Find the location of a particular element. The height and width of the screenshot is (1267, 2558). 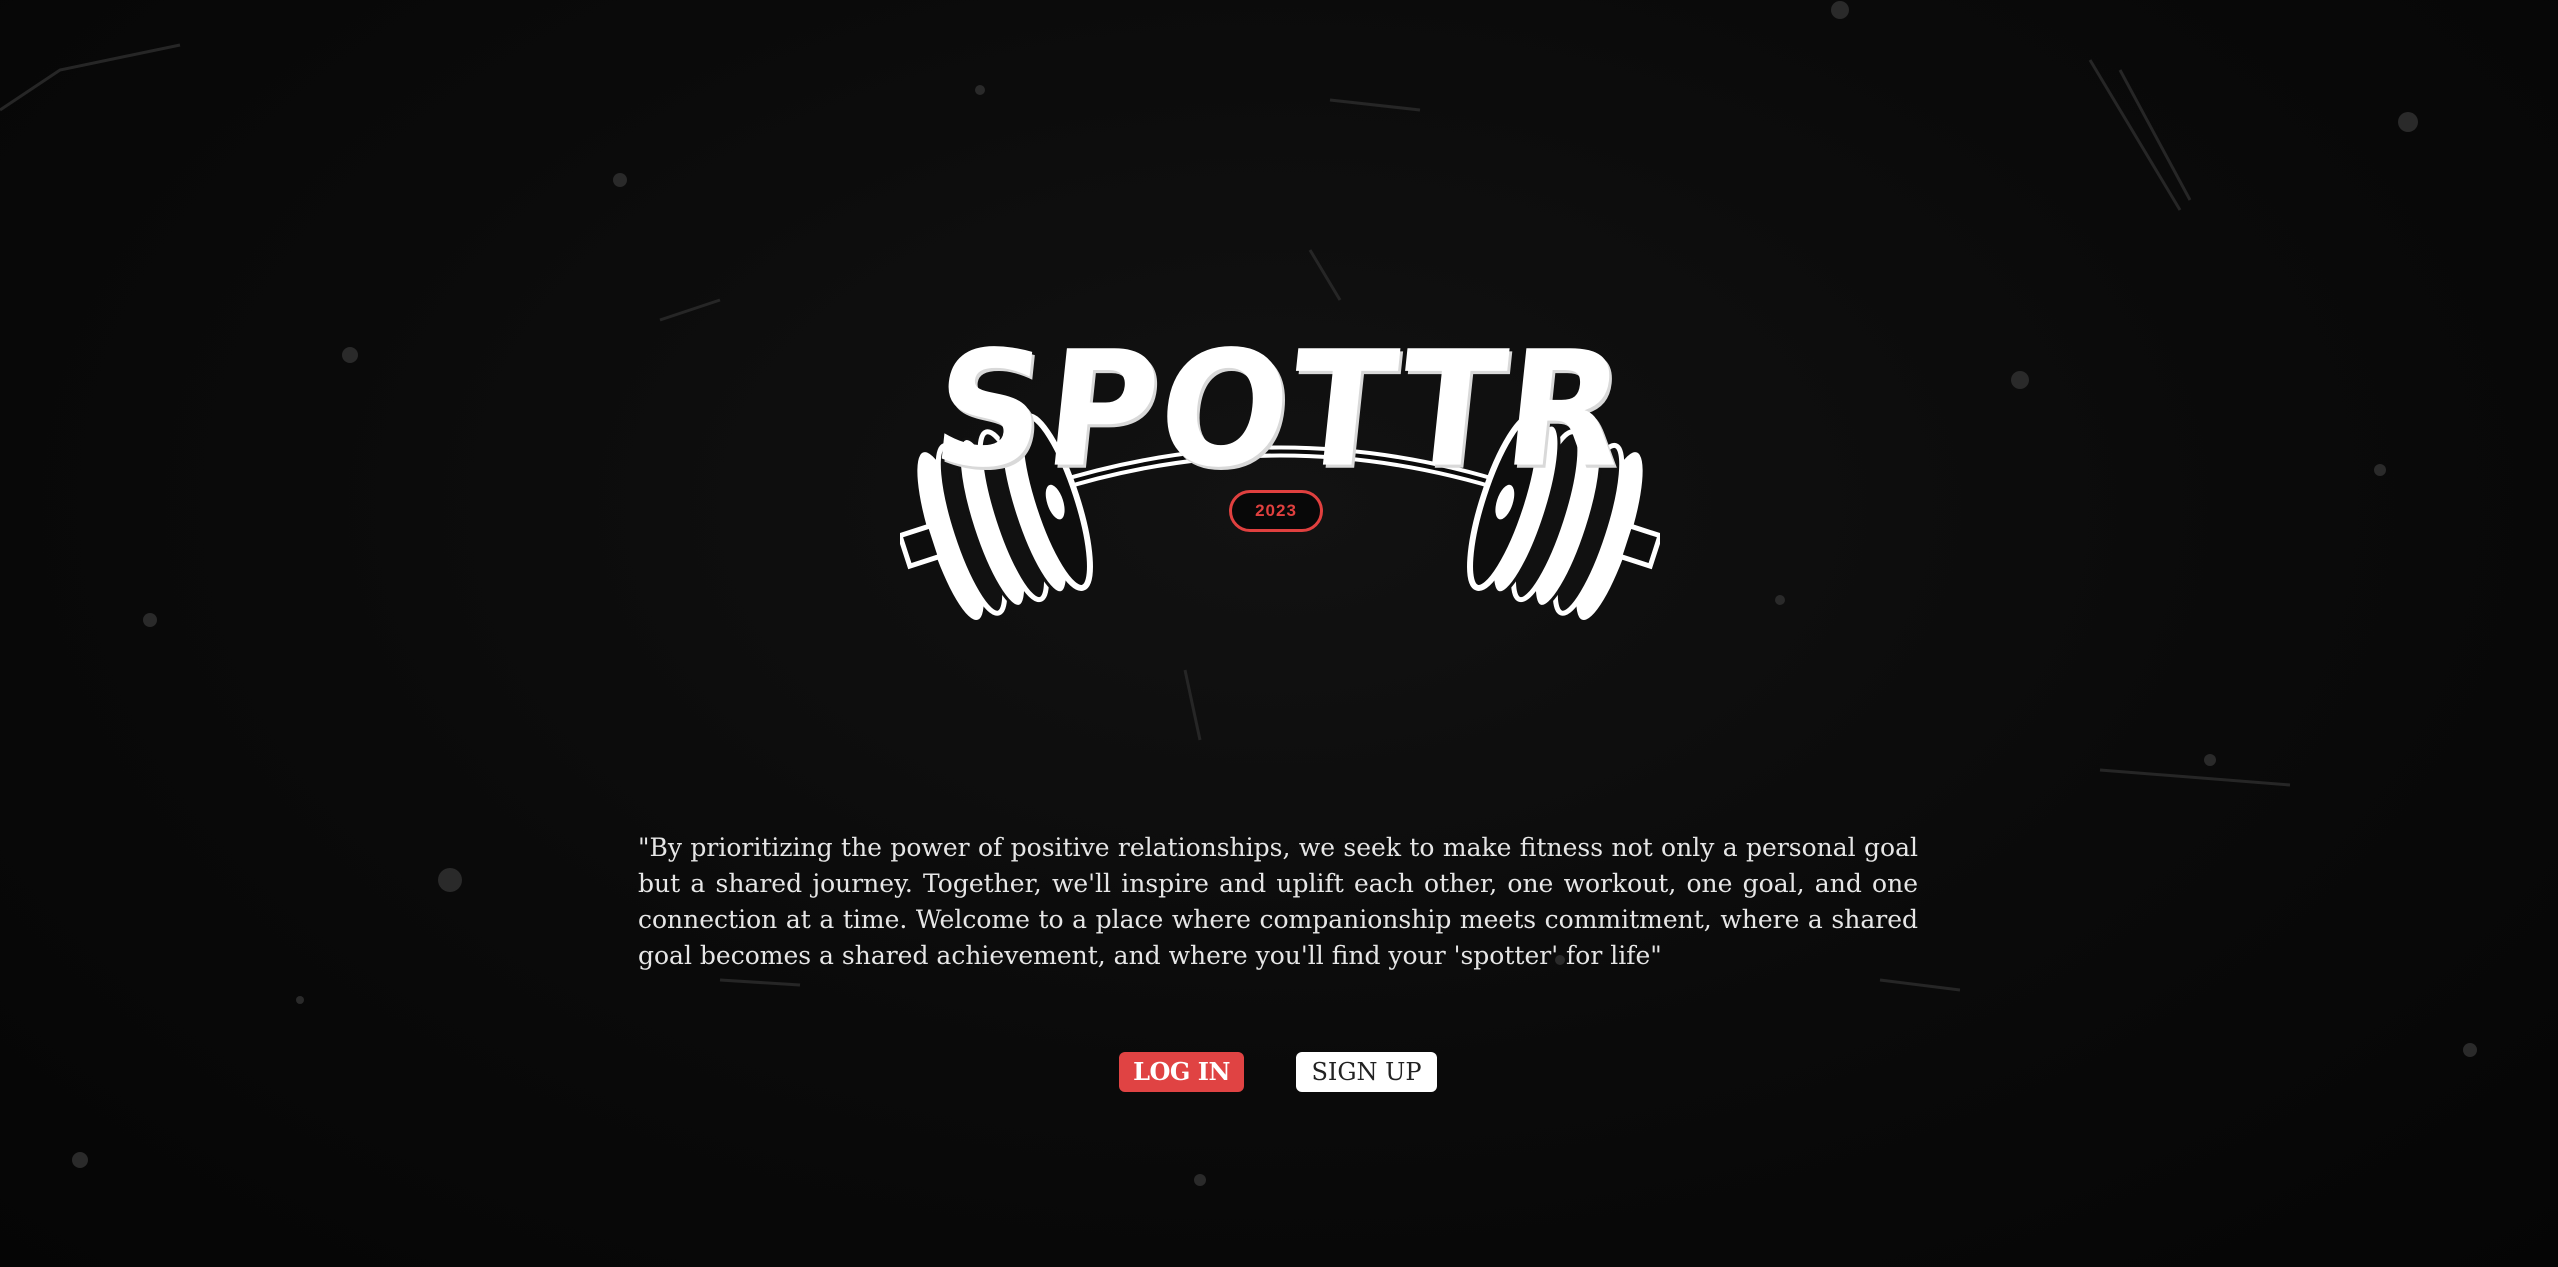

logo-wordmark: SPOTTR is located at coordinates (1280, 409).